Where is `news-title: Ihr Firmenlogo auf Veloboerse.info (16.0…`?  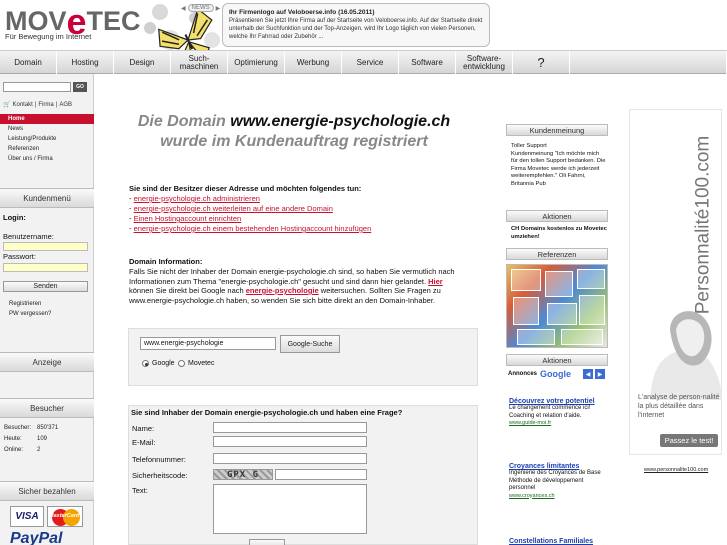 news-title: Ihr Firmenlogo auf Veloboerse.info (16.0… is located at coordinates (302, 12).